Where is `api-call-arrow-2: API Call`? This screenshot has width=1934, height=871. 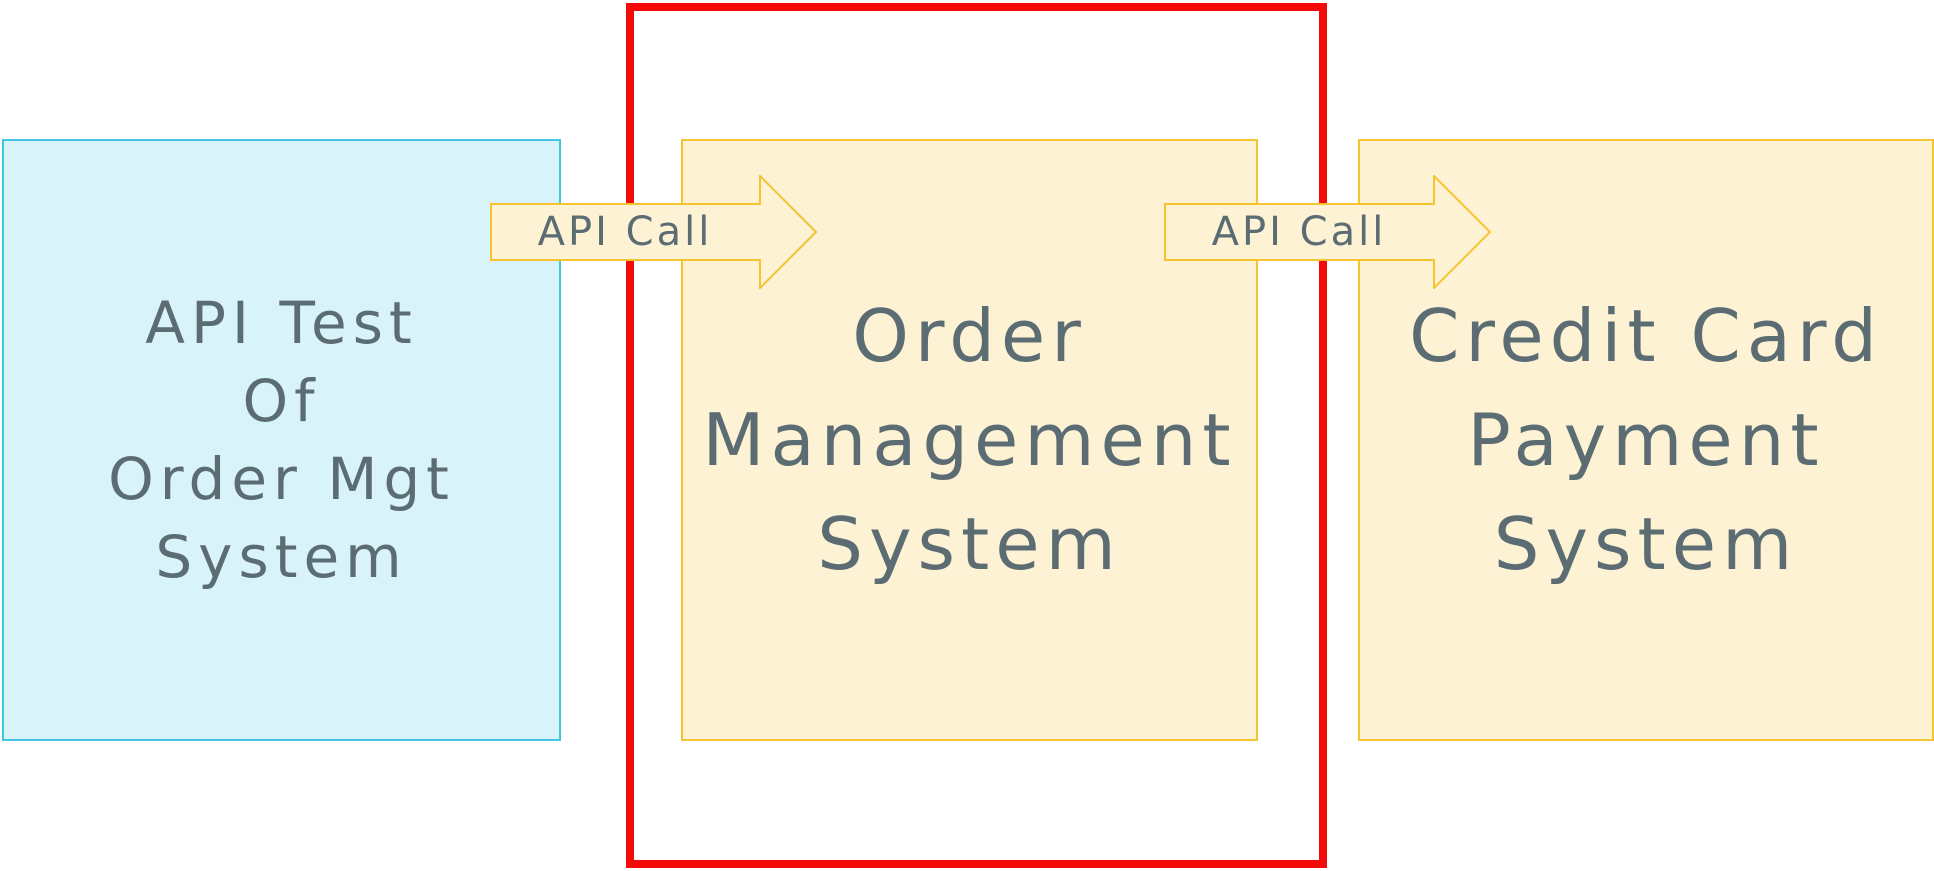 api-call-arrow-2: API Call is located at coordinates (1328, 232).